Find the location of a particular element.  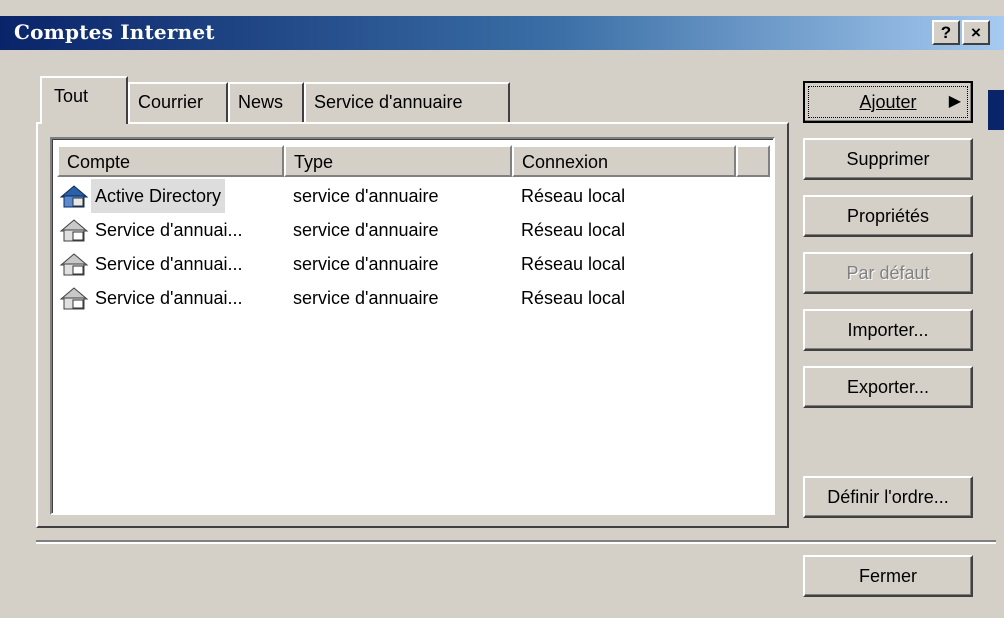

column-header-connection: Connexion is located at coordinates (624, 161).